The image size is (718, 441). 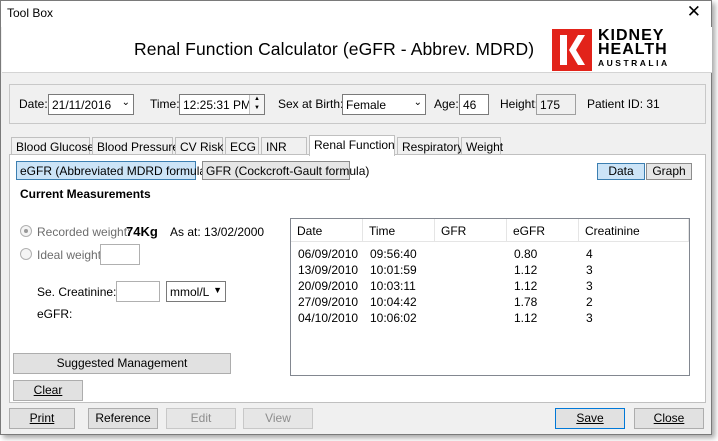 I want to click on cell-time: 10:06:02, so click(x=393, y=318).